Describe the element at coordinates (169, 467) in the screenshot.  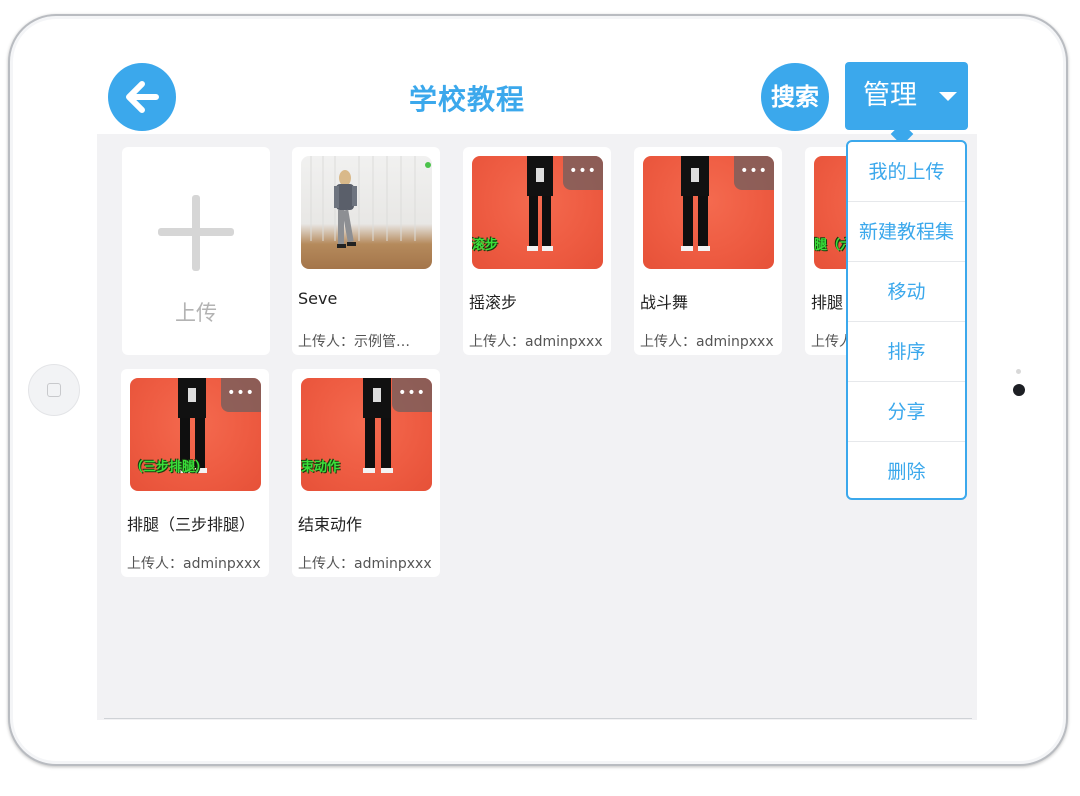
I see `video-subtitle: （三步排腿）` at that location.